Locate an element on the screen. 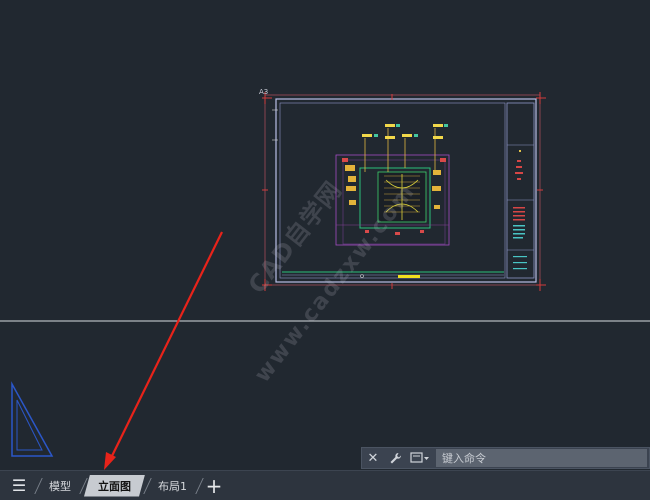 This screenshot has width=650, height=500. sheet-size-label: A3 is located at coordinates (263, 92).